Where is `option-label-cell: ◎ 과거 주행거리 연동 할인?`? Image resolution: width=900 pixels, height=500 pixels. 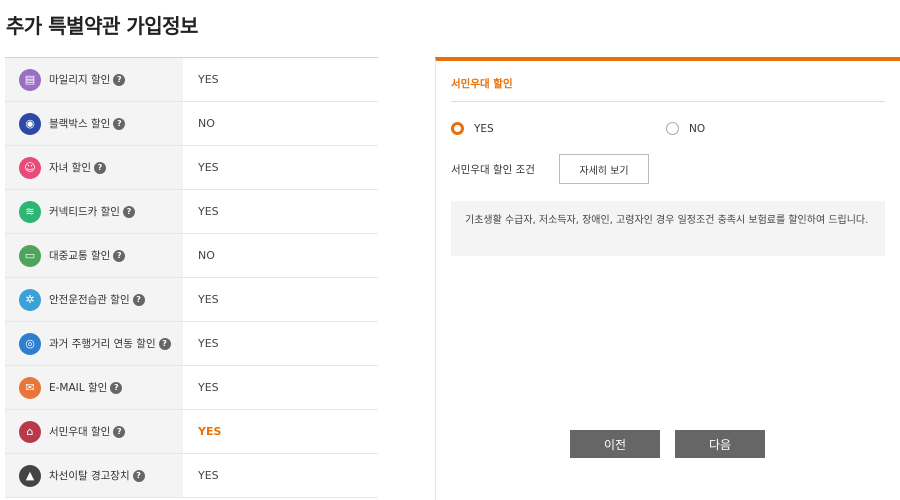
option-label-cell: ◎ 과거 주행거리 연동 할인? is located at coordinates (94, 343).